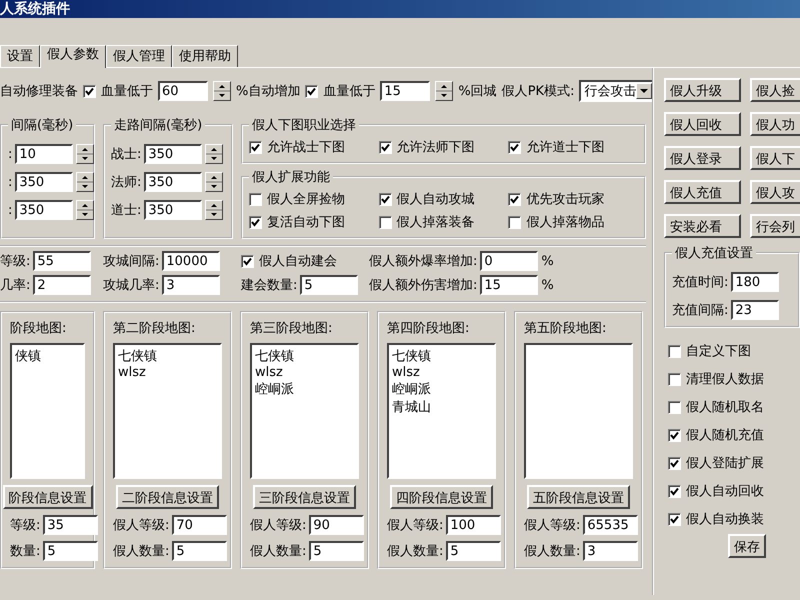 This screenshot has width=800, height=600. What do you see at coordinates (20, 56) in the screenshot?
I see `tab: 设置` at bounding box center [20, 56].